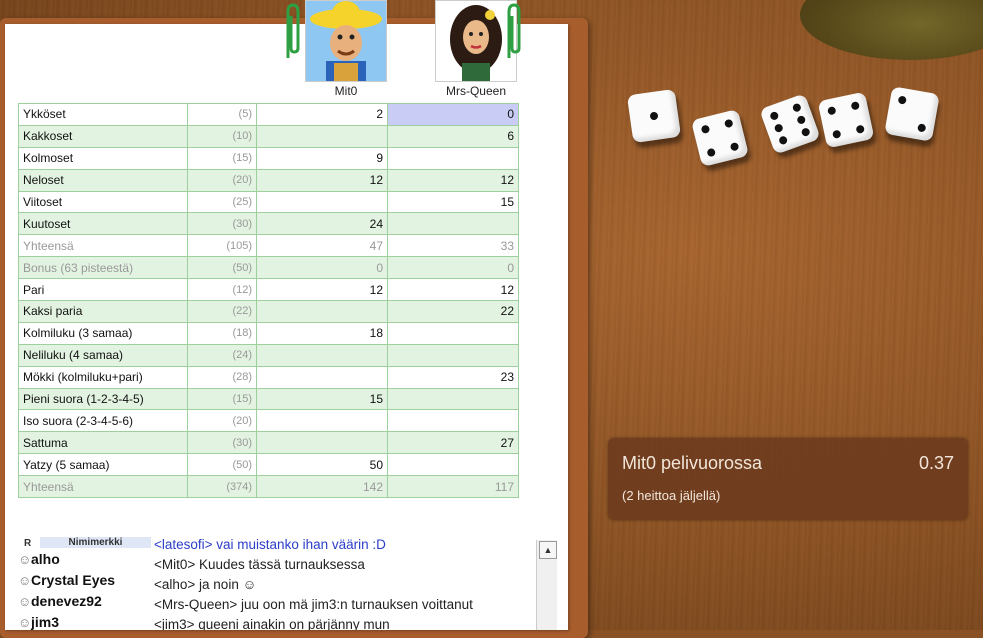  I want to click on chat-scrollbar: ▲, so click(546, 585).